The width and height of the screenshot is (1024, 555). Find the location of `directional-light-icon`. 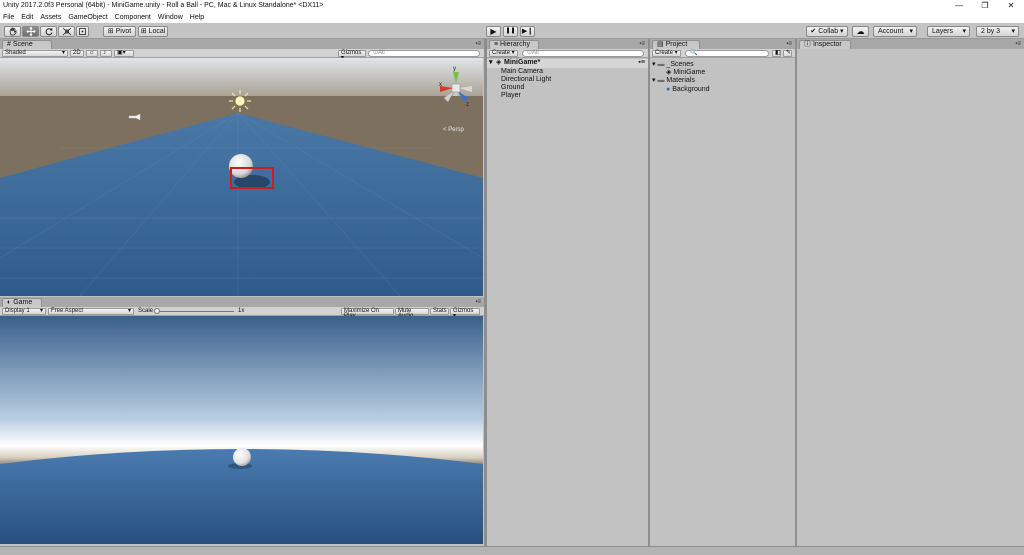

directional-light-icon is located at coordinates (240, 101).